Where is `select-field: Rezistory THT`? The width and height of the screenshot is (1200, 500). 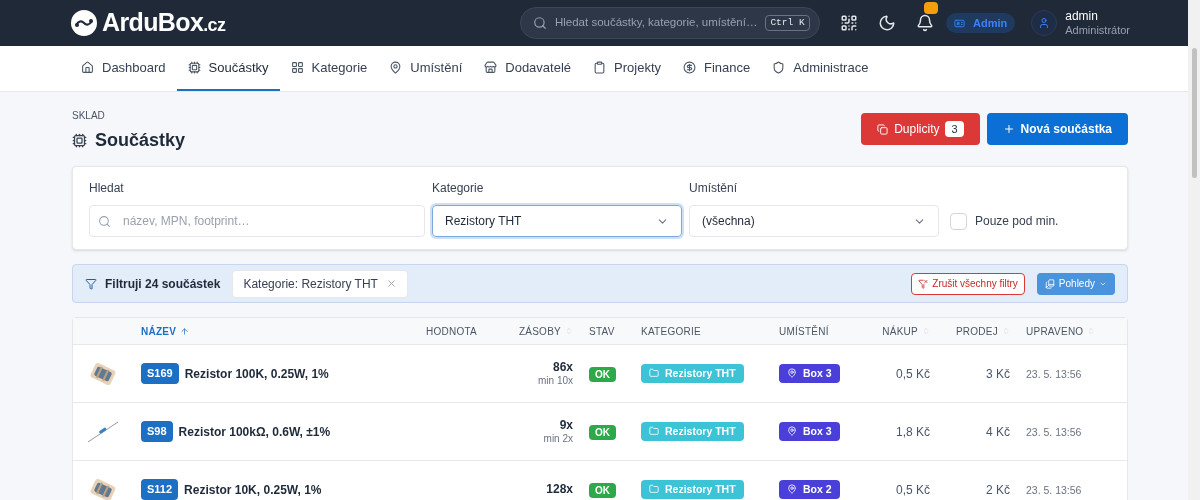 select-field: Rezistory THT is located at coordinates (557, 221).